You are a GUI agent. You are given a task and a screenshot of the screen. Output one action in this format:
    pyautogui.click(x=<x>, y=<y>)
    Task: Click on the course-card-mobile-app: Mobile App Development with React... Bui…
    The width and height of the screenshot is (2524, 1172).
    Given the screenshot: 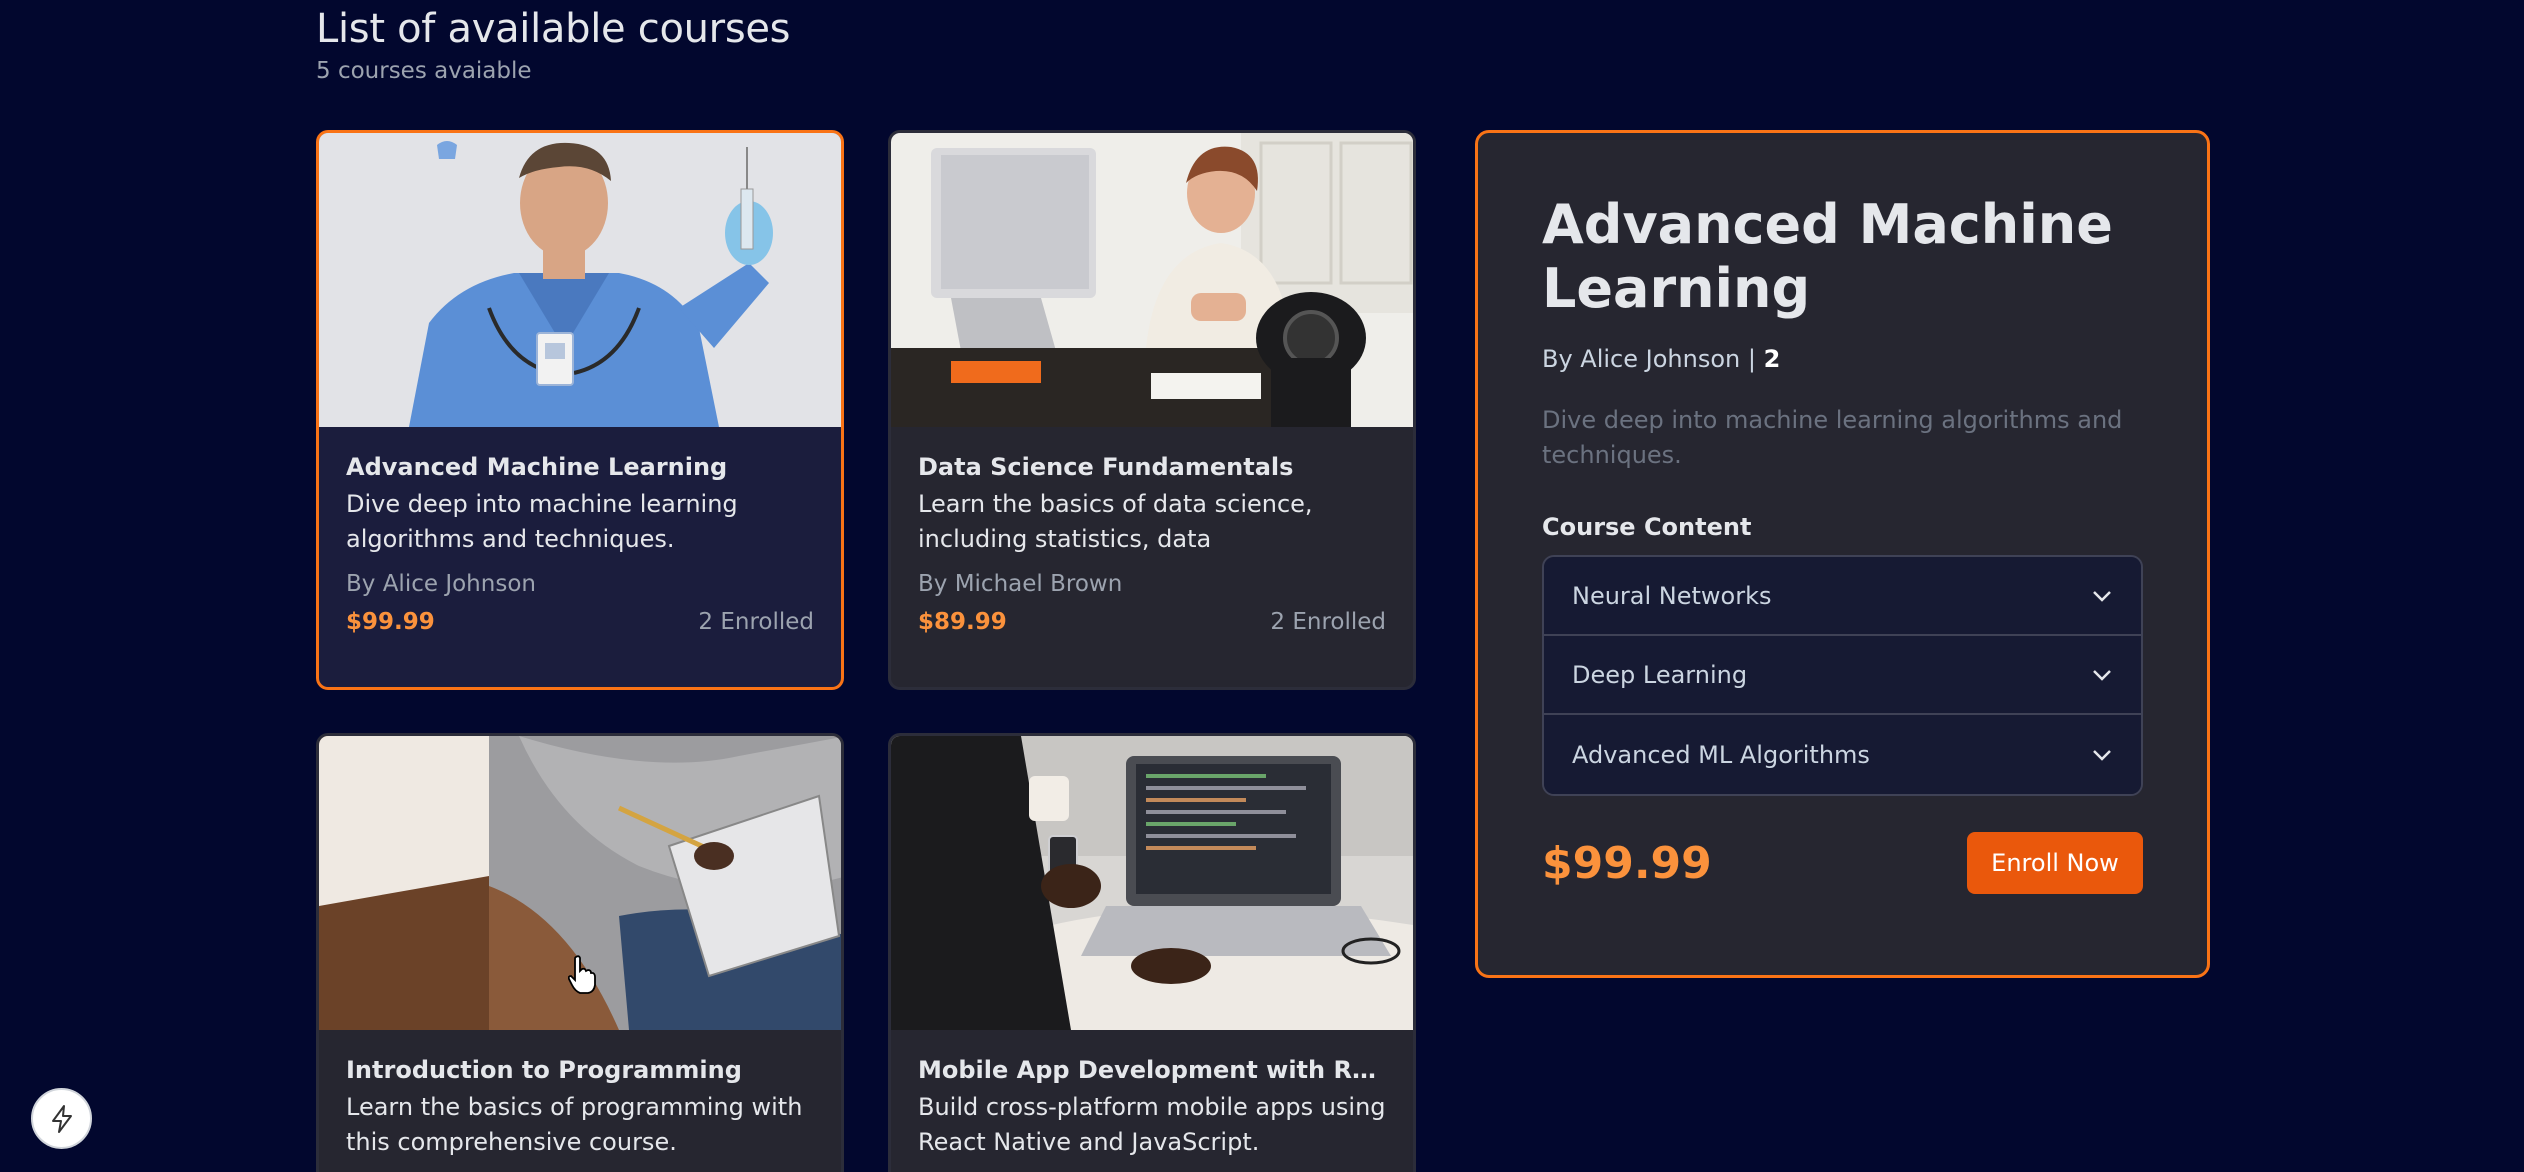 What is the action you would take?
    pyautogui.click(x=1152, y=952)
    